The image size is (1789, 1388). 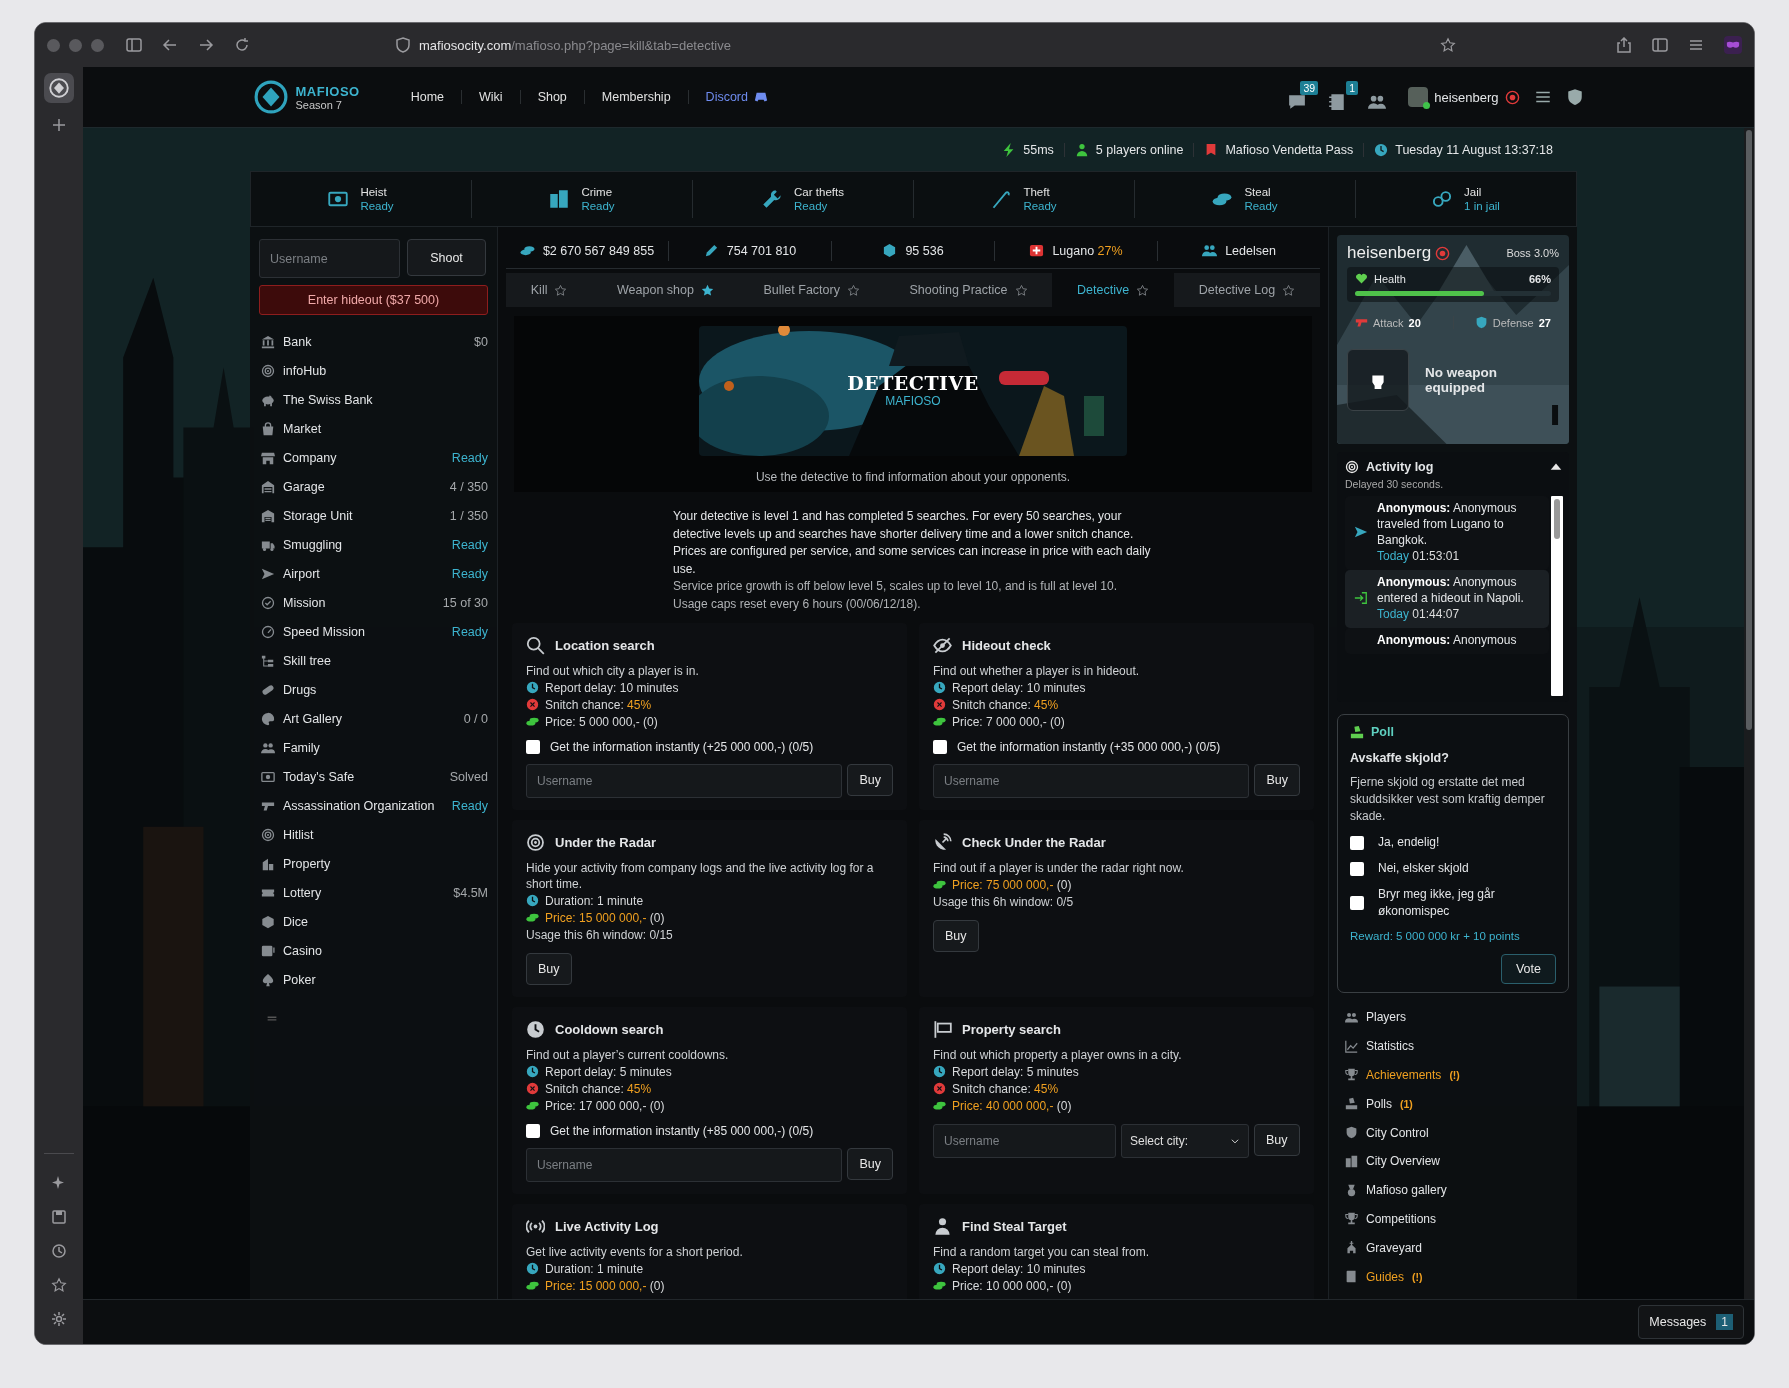 I want to click on rank-badge-icon, so click(x=1512, y=97).